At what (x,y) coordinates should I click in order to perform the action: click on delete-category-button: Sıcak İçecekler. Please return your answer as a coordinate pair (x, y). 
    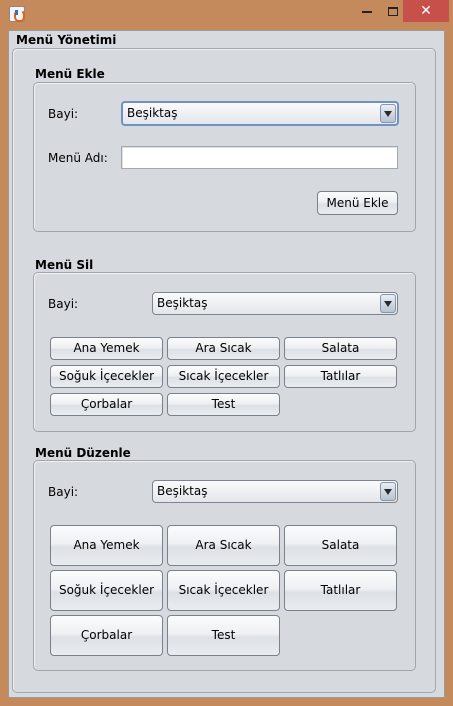
    Looking at the image, I should click on (223, 376).